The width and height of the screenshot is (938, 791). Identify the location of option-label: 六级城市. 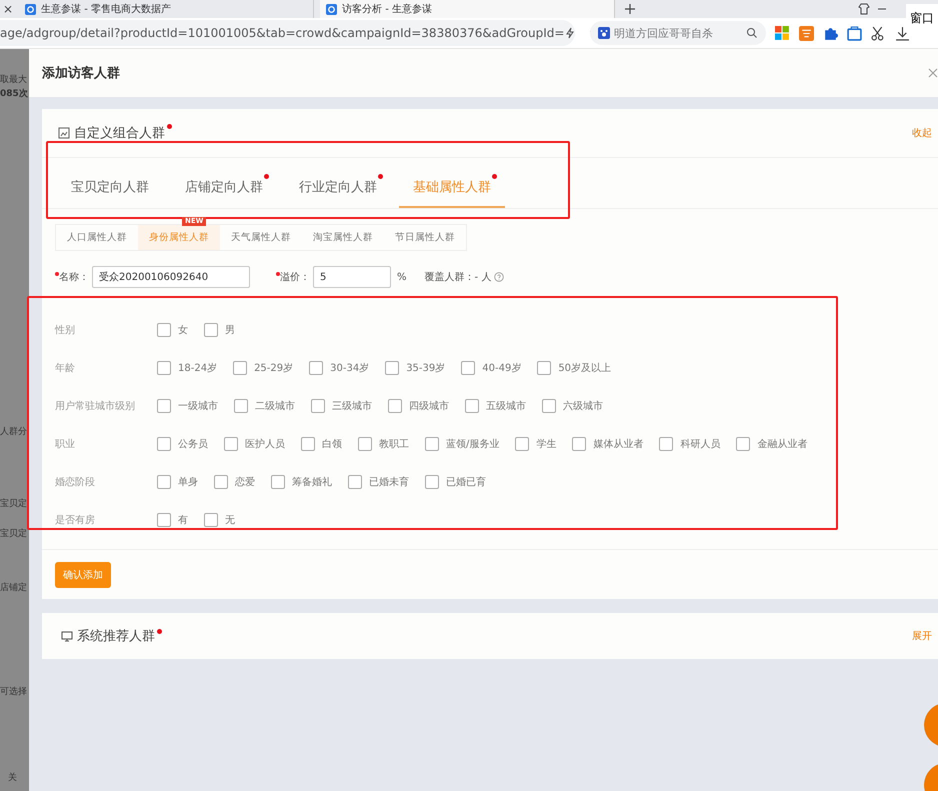
(583, 406).